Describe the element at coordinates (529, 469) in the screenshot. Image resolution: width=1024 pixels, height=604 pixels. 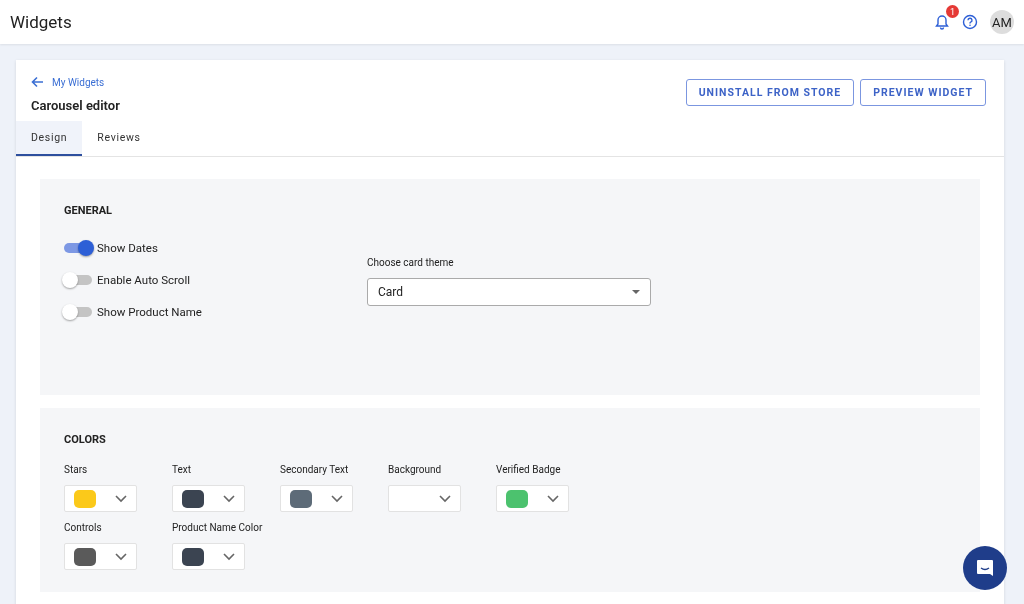
I see `color-label: Verified Badge` at that location.